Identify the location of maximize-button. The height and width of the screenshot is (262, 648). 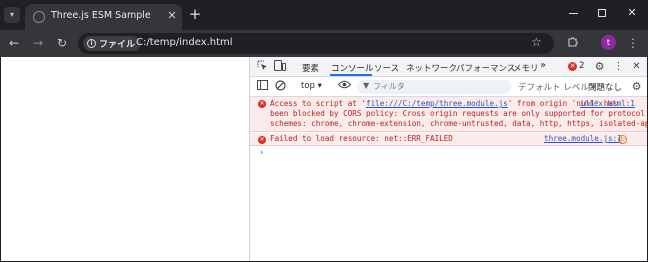
(602, 13).